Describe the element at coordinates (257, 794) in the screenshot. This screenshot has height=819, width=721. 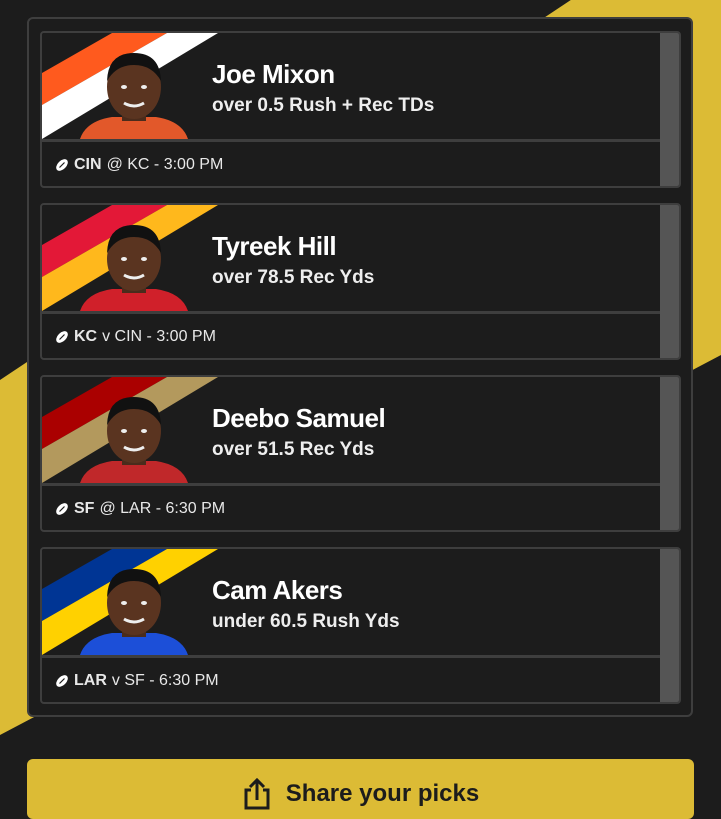
I see `share-icon` at that location.